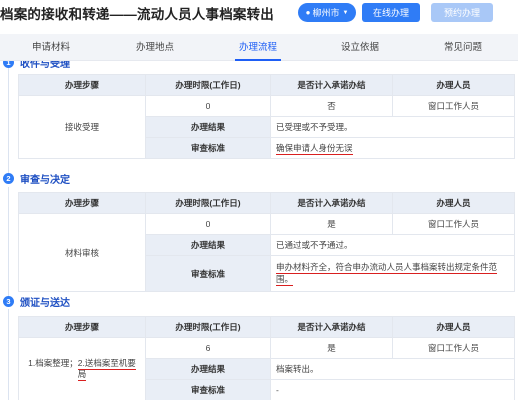 This screenshot has width=518, height=400. I want to click on step-number-badge: 2, so click(8, 178).